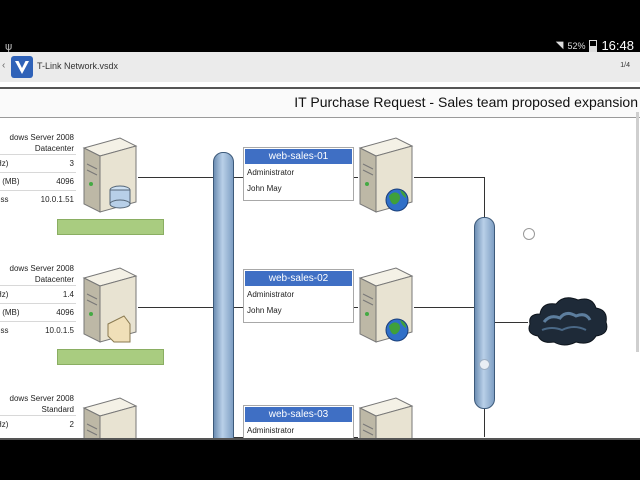 The image size is (640, 480). I want to click on spec-row: Hz) 1.4, so click(38, 294).